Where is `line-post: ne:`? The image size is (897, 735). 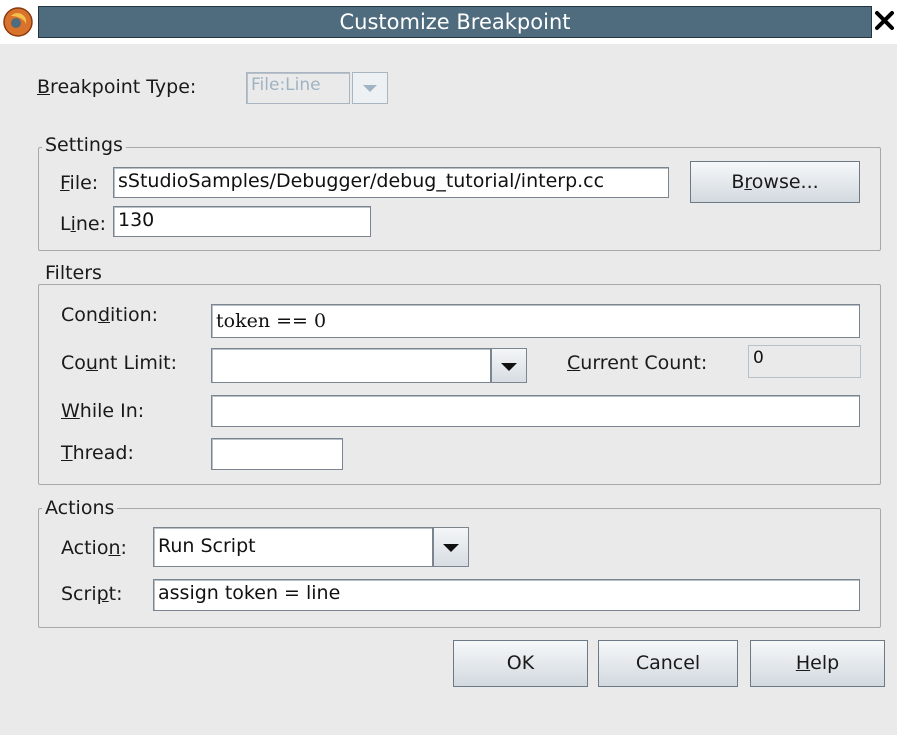
line-post: ne: is located at coordinates (91, 224).